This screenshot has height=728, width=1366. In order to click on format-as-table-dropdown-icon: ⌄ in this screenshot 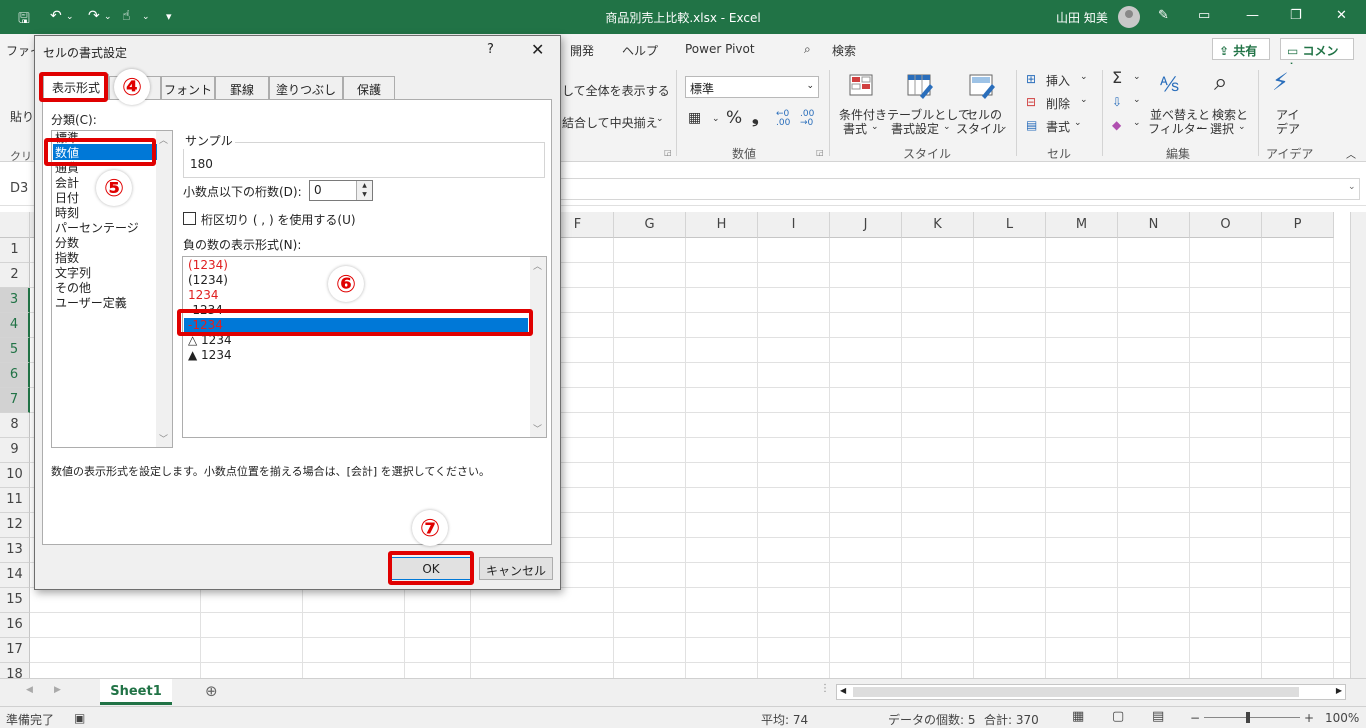, I will do `click(947, 127)`.